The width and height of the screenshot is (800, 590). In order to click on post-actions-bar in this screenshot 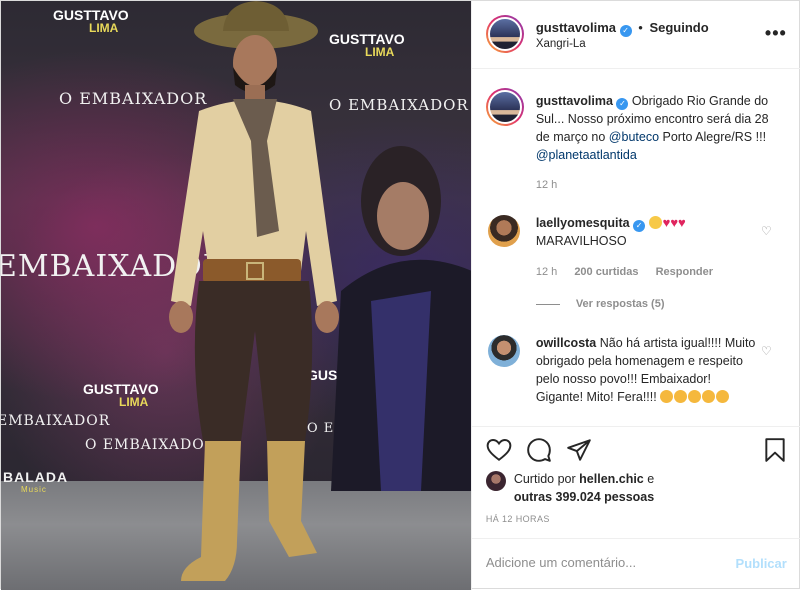, I will do `click(635, 446)`.